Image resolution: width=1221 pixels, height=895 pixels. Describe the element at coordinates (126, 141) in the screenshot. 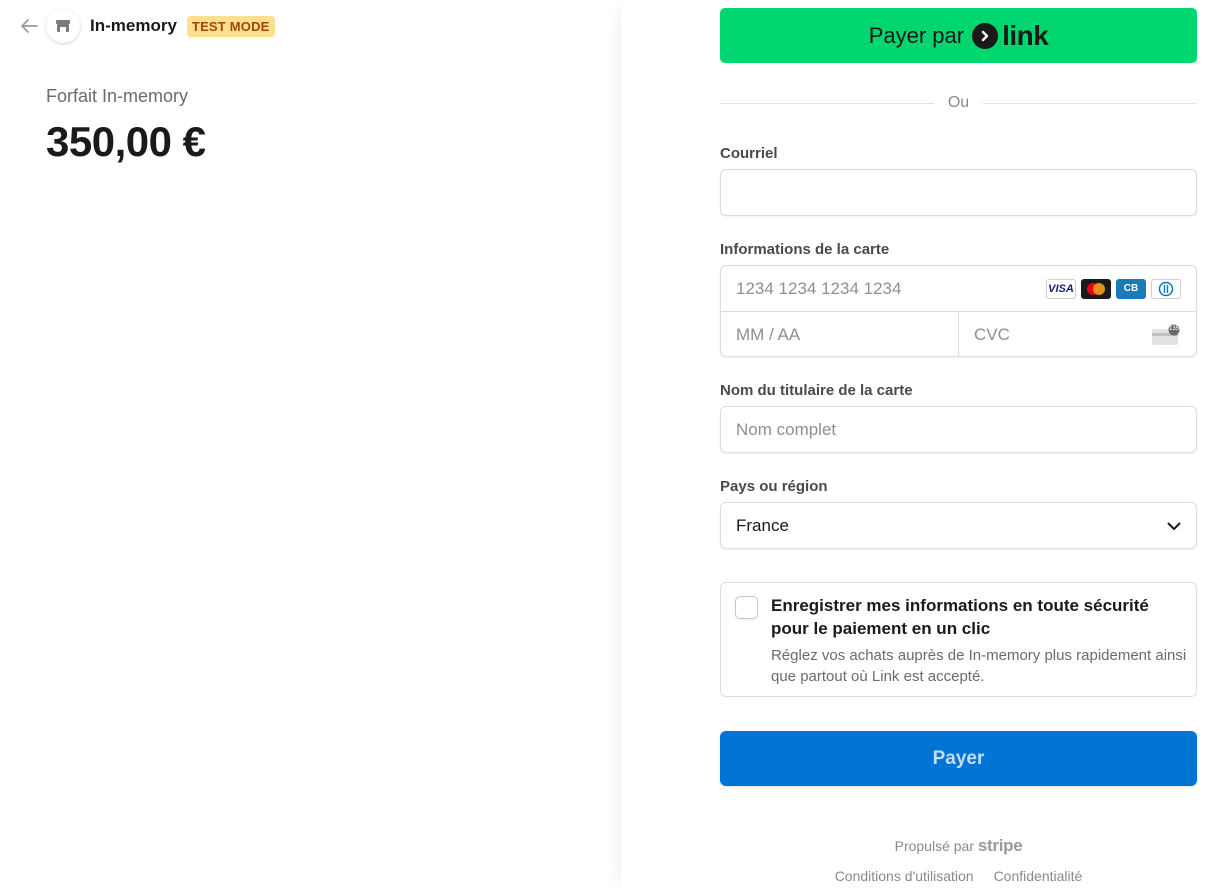

I see `product-price: 350,00 €` at that location.